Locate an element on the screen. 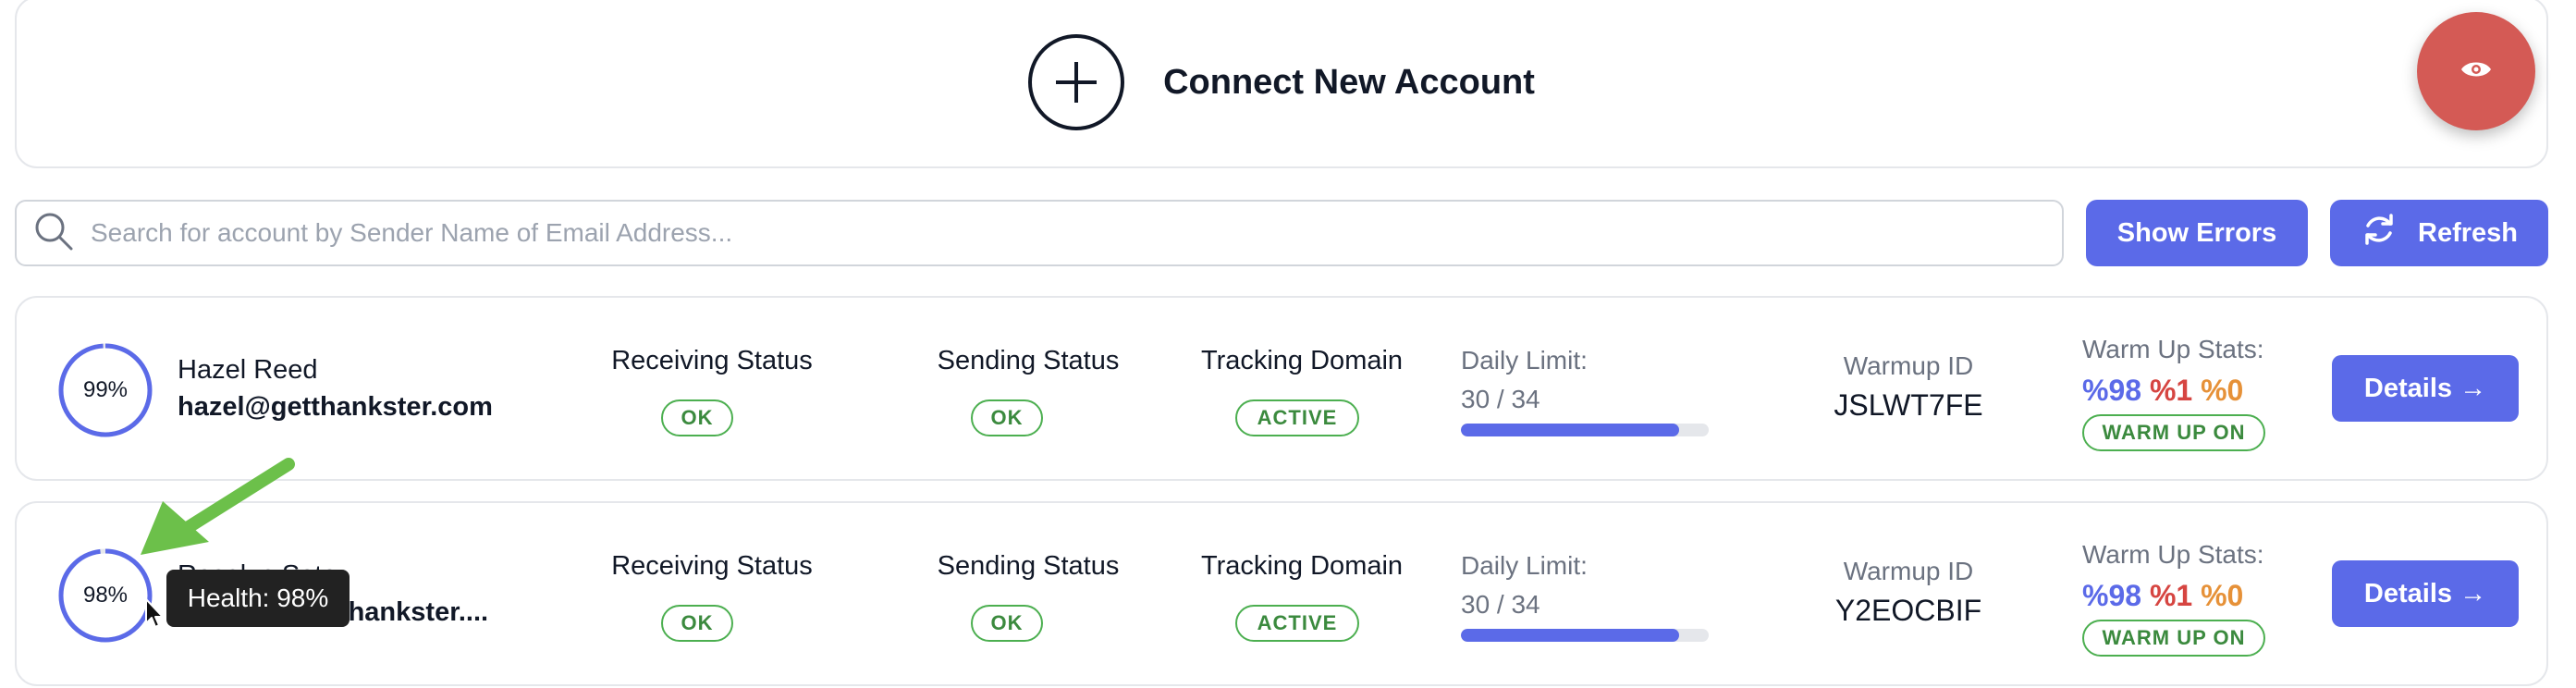 This screenshot has width=2576, height=688. search-input is located at coordinates (1076, 233).